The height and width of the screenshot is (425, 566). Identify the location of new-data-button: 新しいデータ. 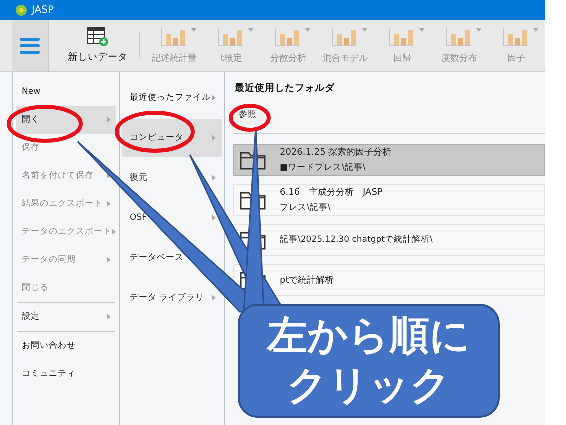
(98, 45).